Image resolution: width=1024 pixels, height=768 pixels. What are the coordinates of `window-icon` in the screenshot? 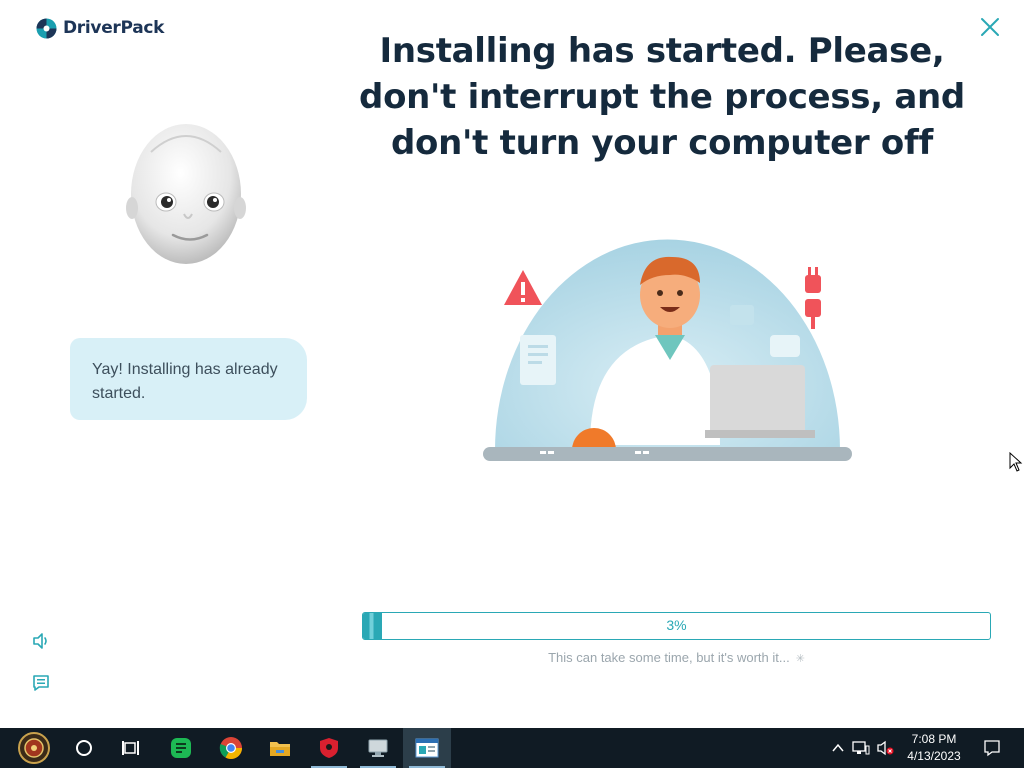 It's located at (427, 748).